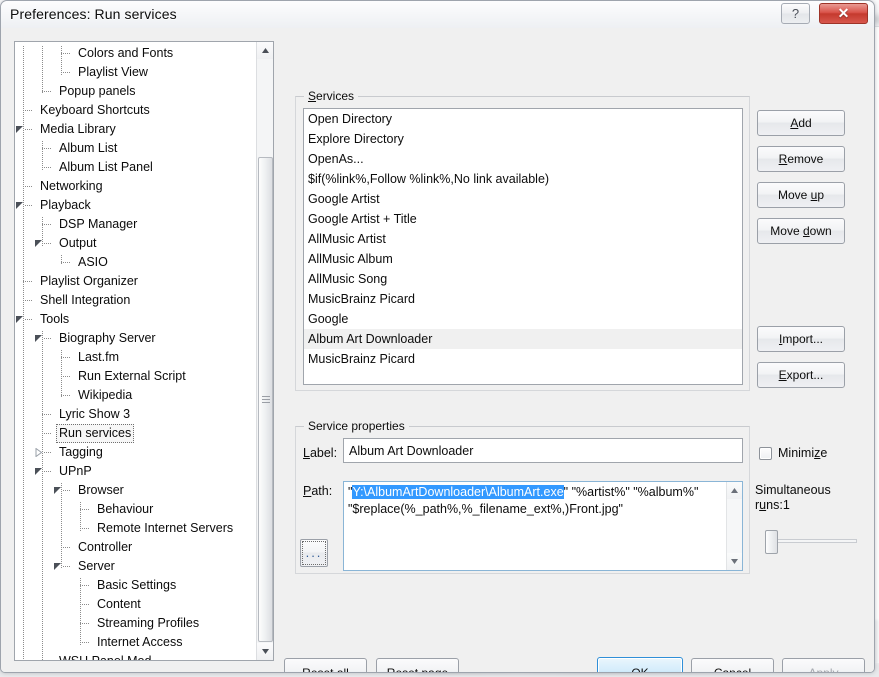 The height and width of the screenshot is (677, 879). What do you see at coordinates (136, 148) in the screenshot?
I see `sidebar-item-album-list: Album List` at bounding box center [136, 148].